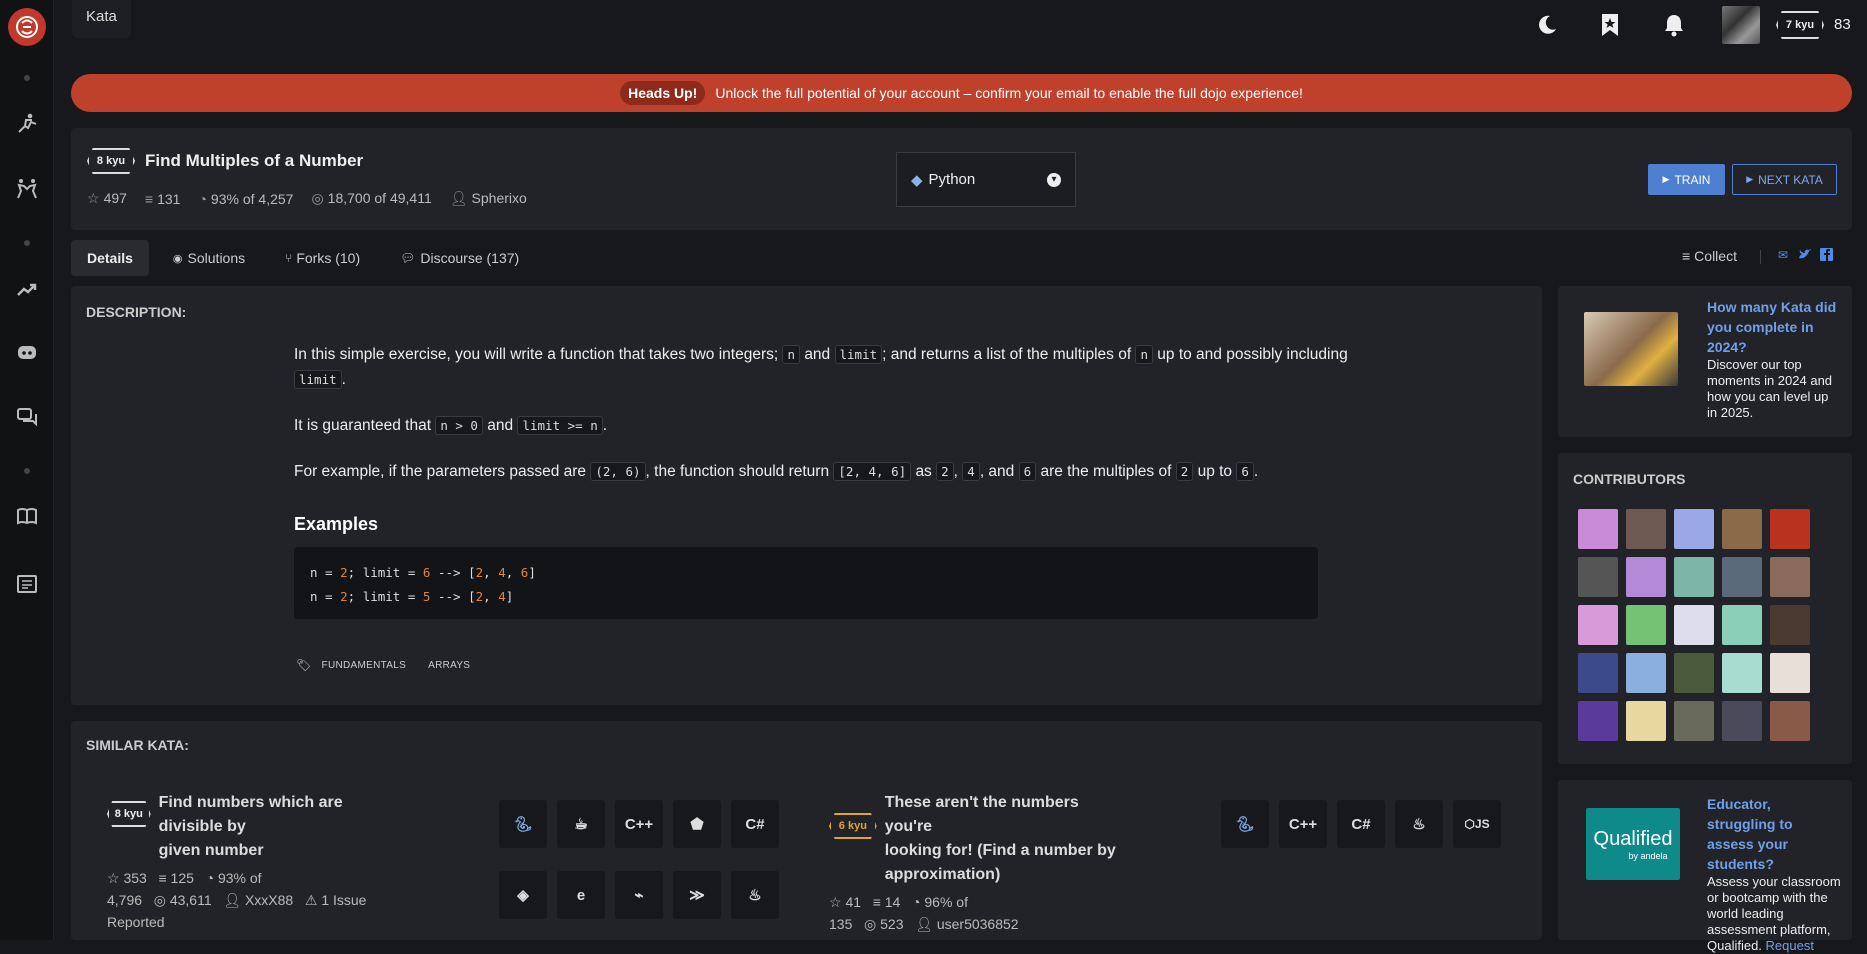 The height and width of the screenshot is (954, 1867). What do you see at coordinates (581, 895) in the screenshot?
I see `erlang-icon: e` at bounding box center [581, 895].